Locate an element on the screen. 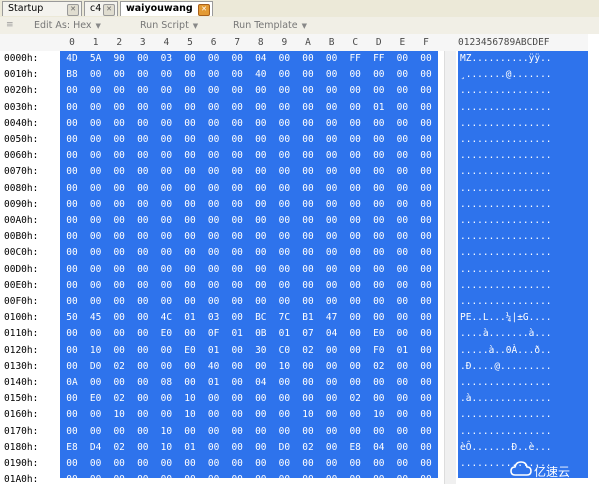  hex-byte: 4C is located at coordinates (166, 317).